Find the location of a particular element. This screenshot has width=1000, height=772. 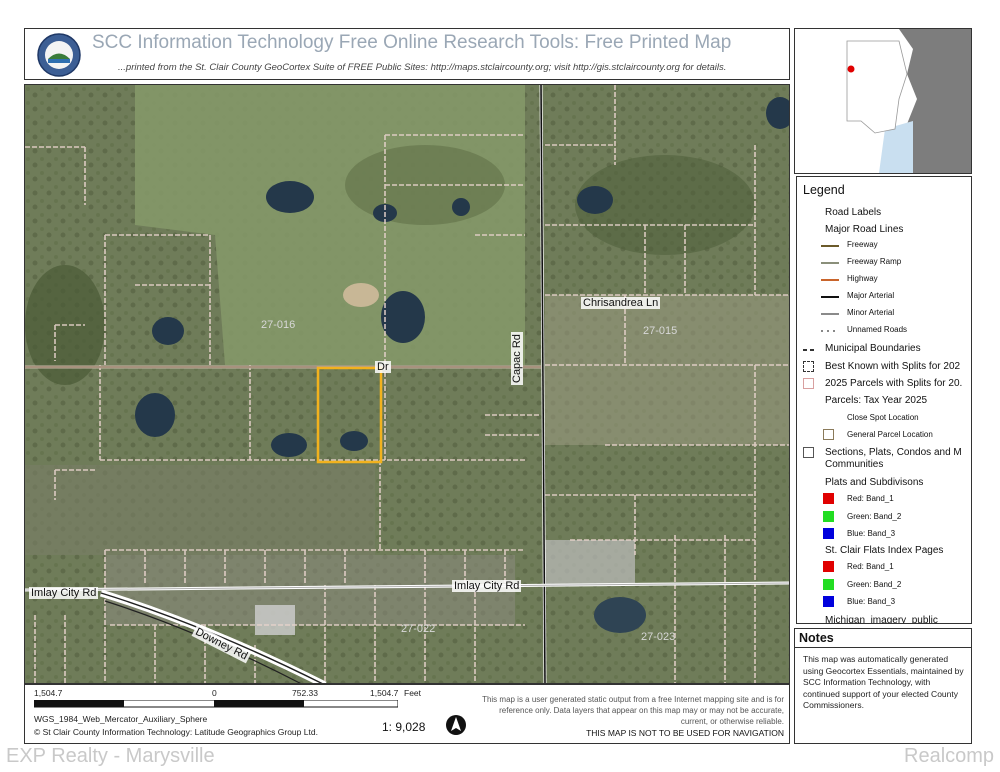

legend-flats-index: St. Clair Flats Index Pages is located at coordinates (884, 550).